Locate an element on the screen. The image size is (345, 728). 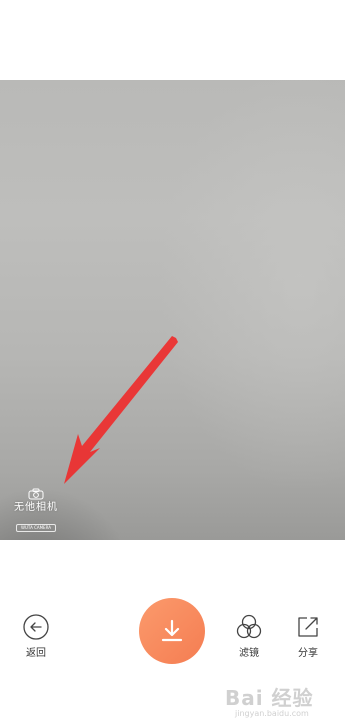
camera-watermark: 无他相机 WUTA CAMERA is located at coordinates (36, 513).